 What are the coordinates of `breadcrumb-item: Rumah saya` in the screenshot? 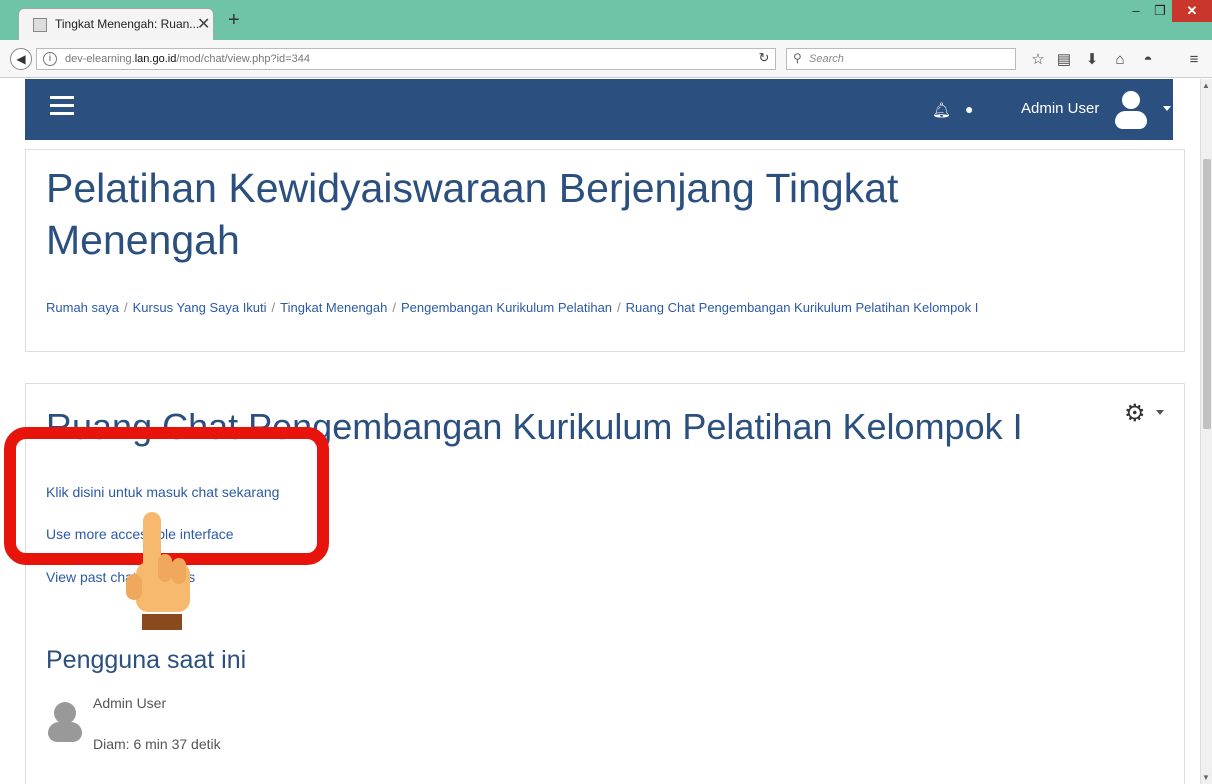 It's located at (82, 307).